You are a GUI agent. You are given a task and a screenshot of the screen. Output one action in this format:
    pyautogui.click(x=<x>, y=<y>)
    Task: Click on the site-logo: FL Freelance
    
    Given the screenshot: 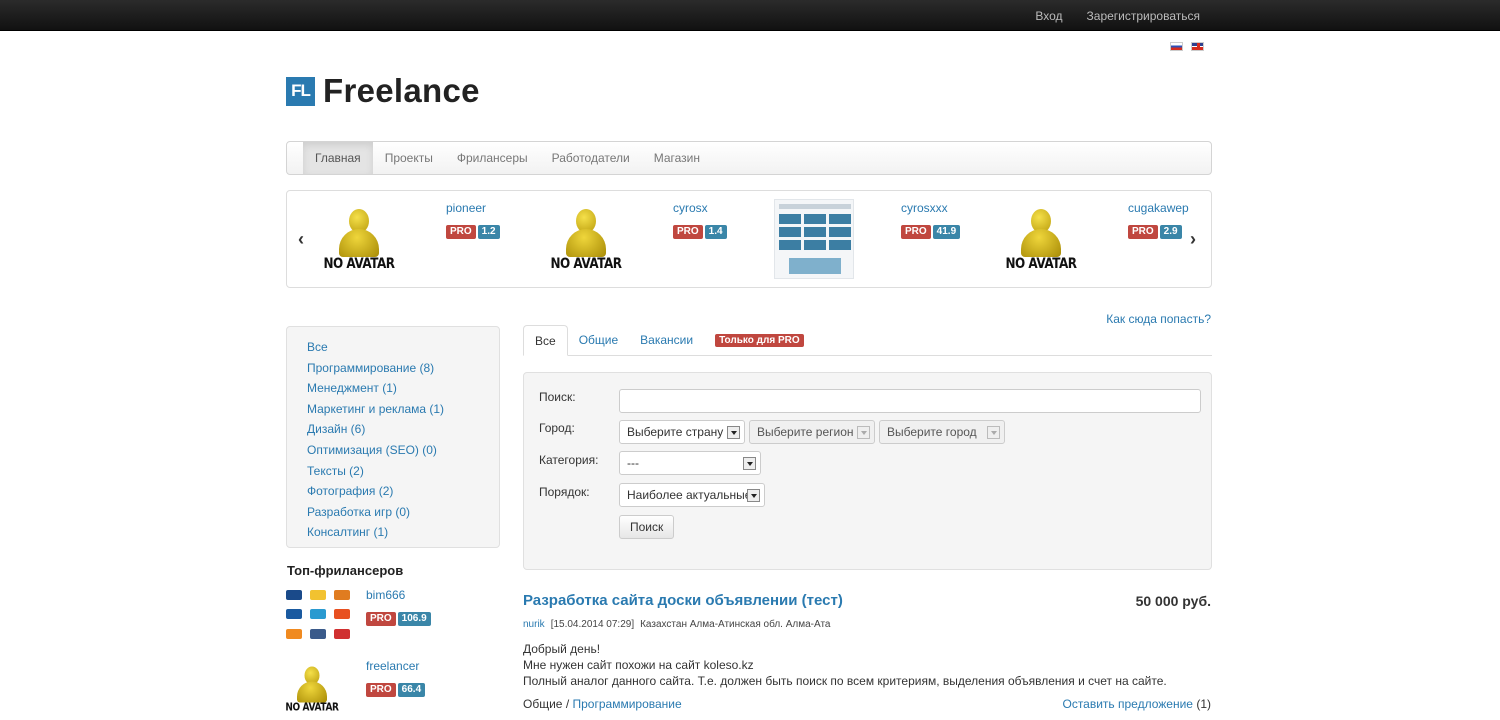 What is the action you would take?
    pyautogui.click(x=383, y=91)
    